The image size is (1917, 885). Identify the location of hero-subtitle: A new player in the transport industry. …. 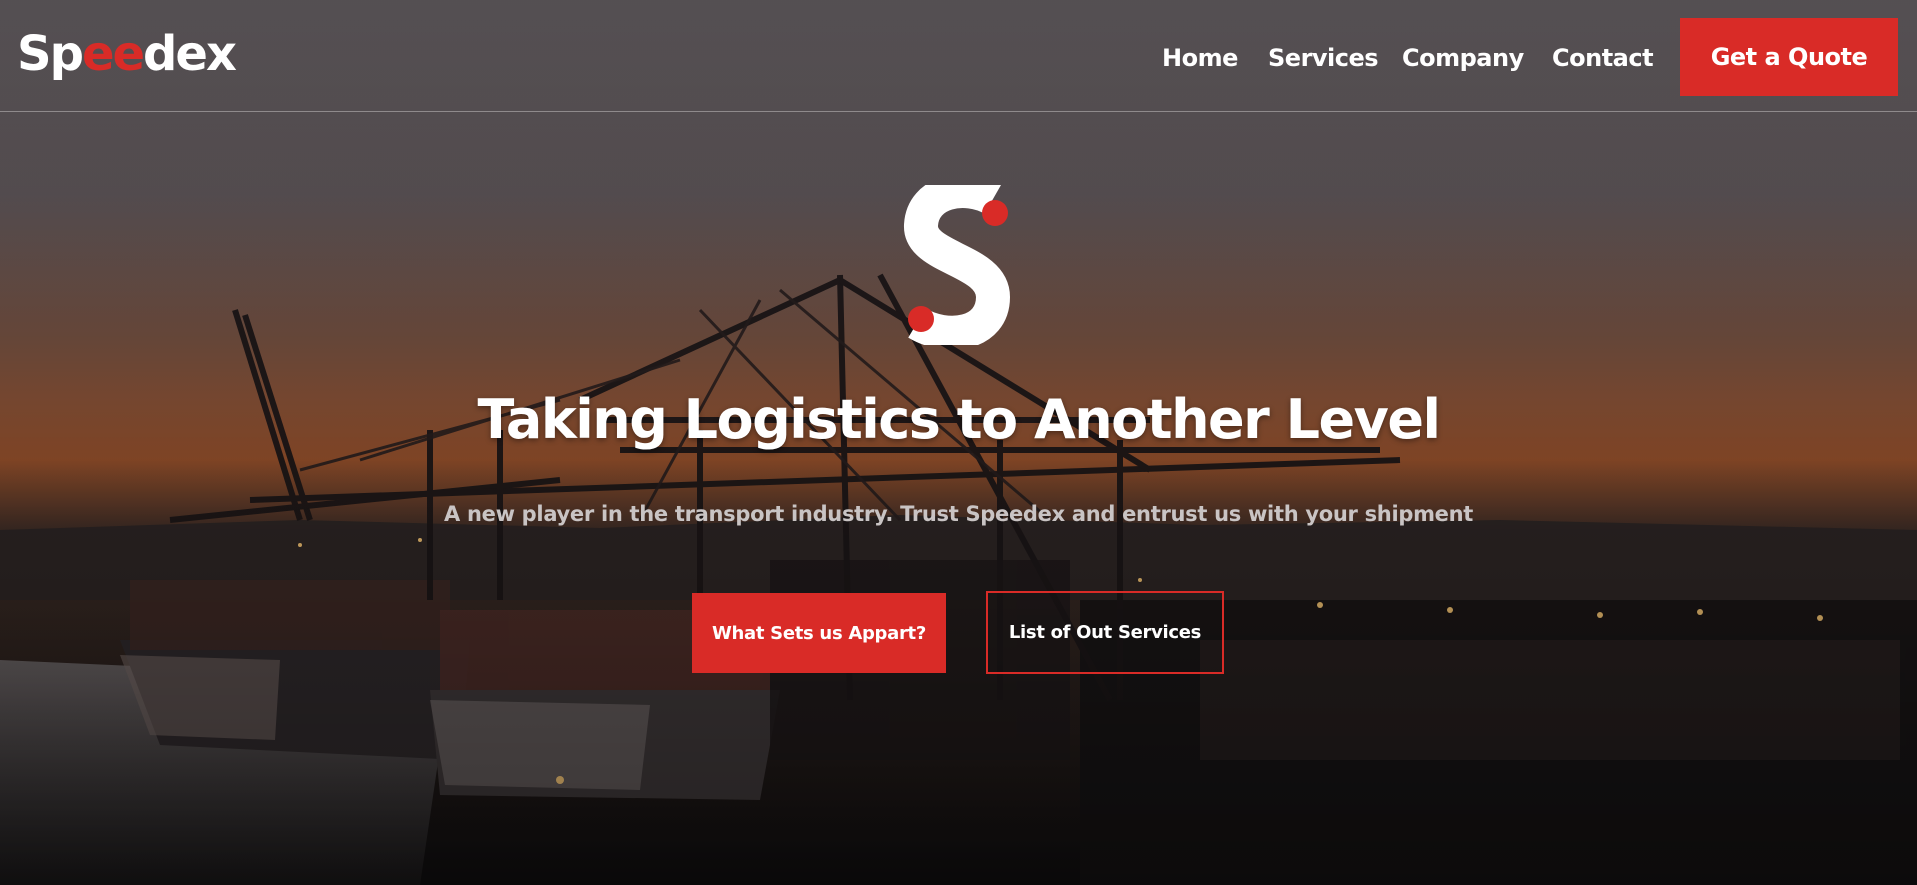
(958, 514).